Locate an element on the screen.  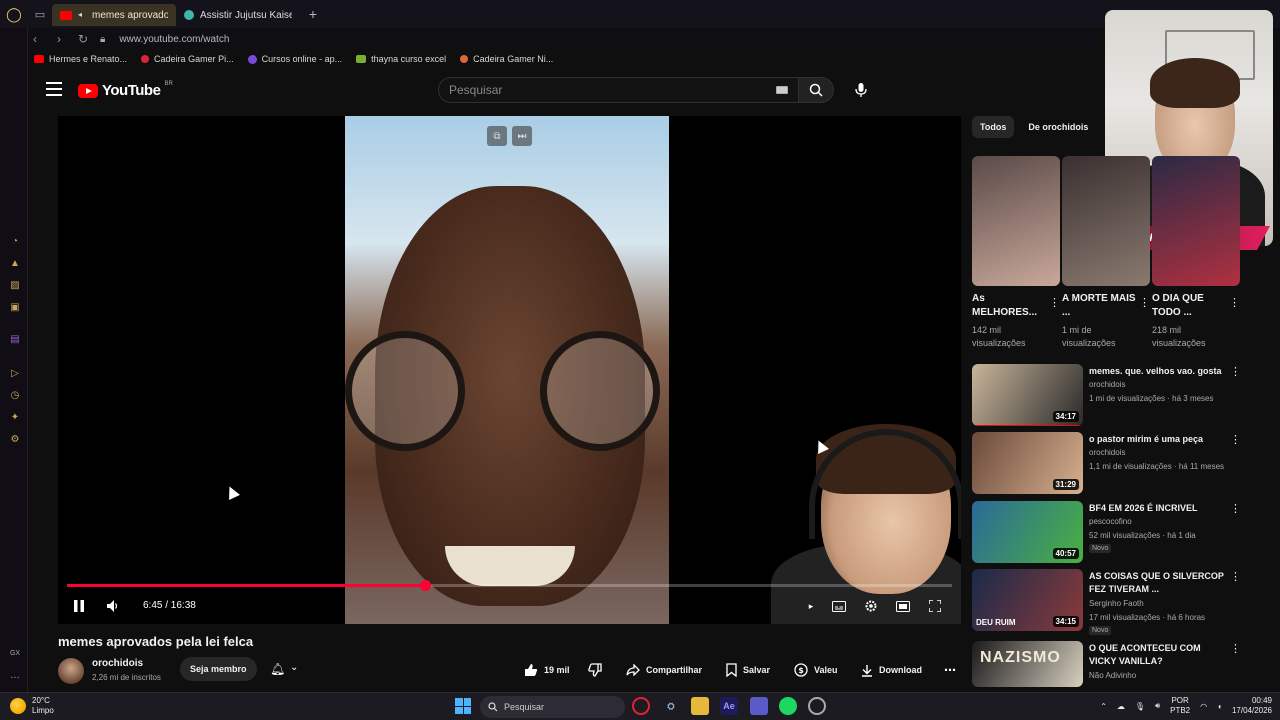
progress-bar is located at coordinates (509, 585).